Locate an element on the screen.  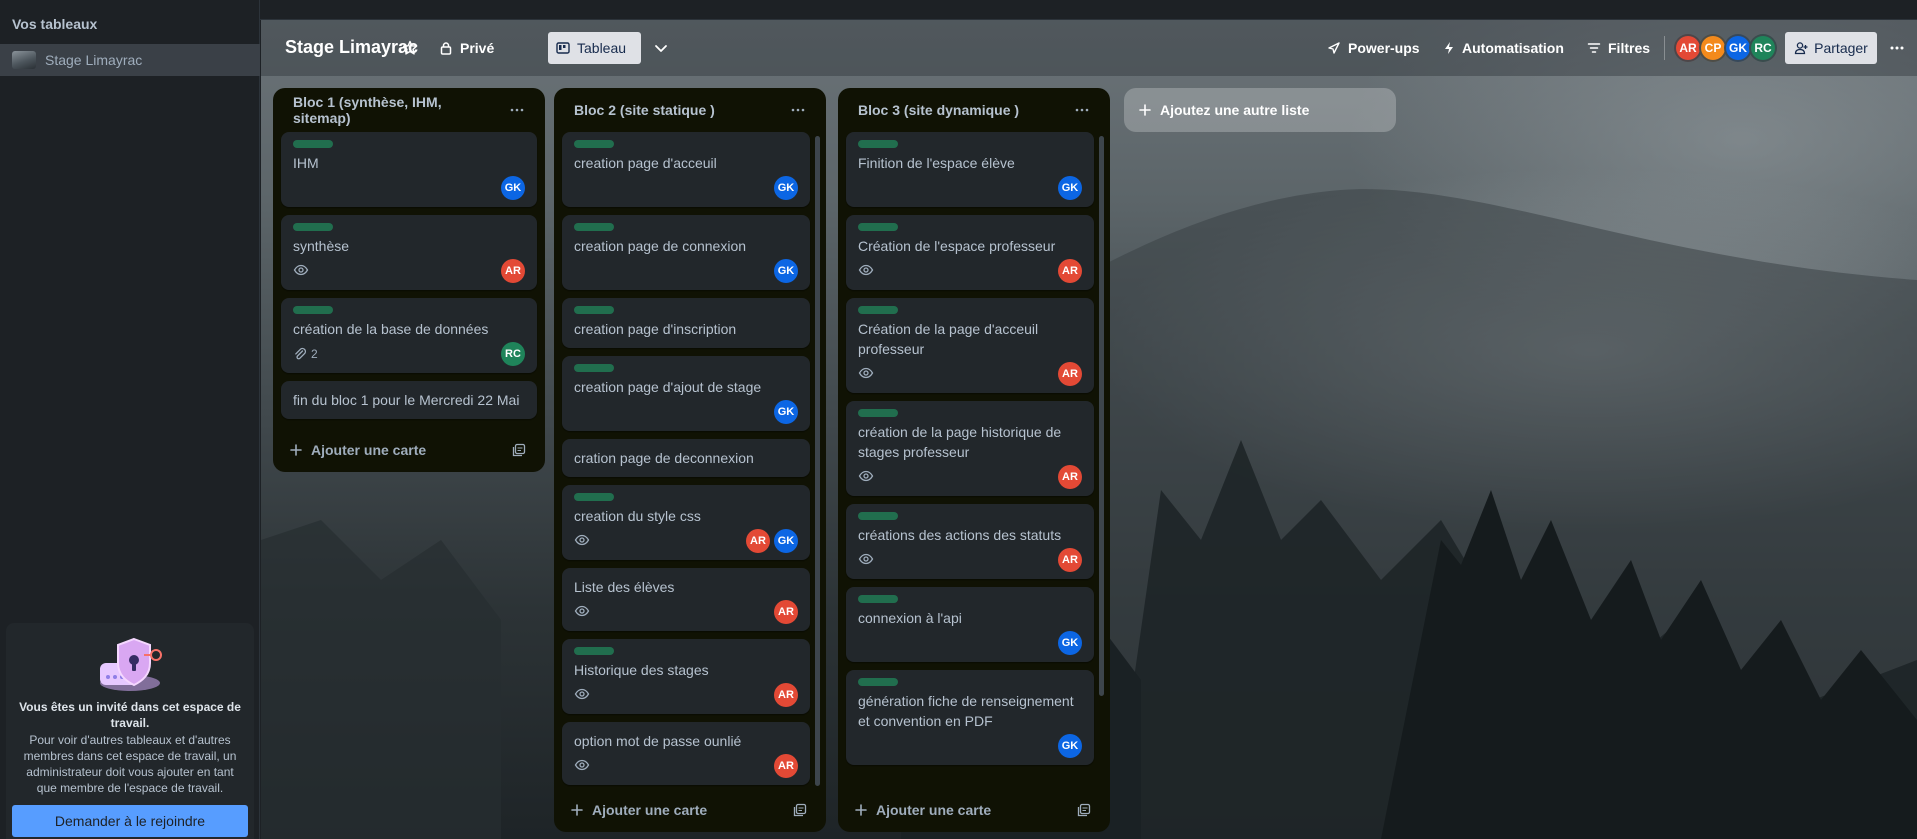
card: fin du bloc 1 pour le Mercredi 22 Mai is located at coordinates (409, 400).